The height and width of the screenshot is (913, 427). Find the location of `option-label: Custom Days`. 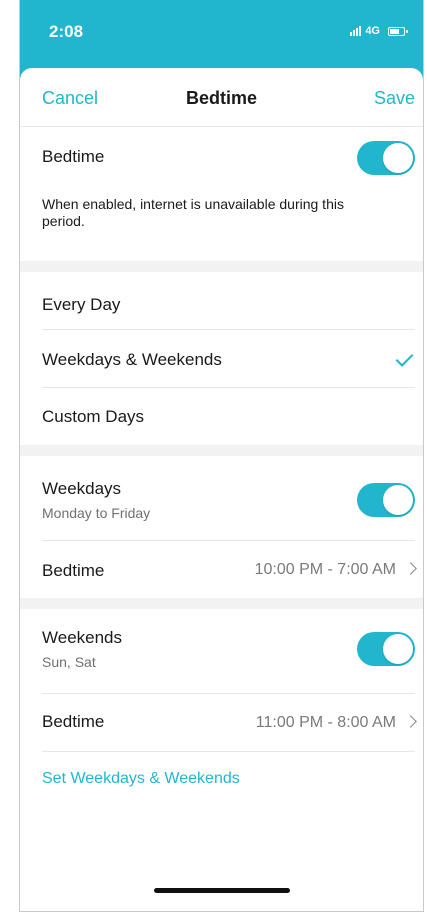

option-label: Custom Days is located at coordinates (93, 416).